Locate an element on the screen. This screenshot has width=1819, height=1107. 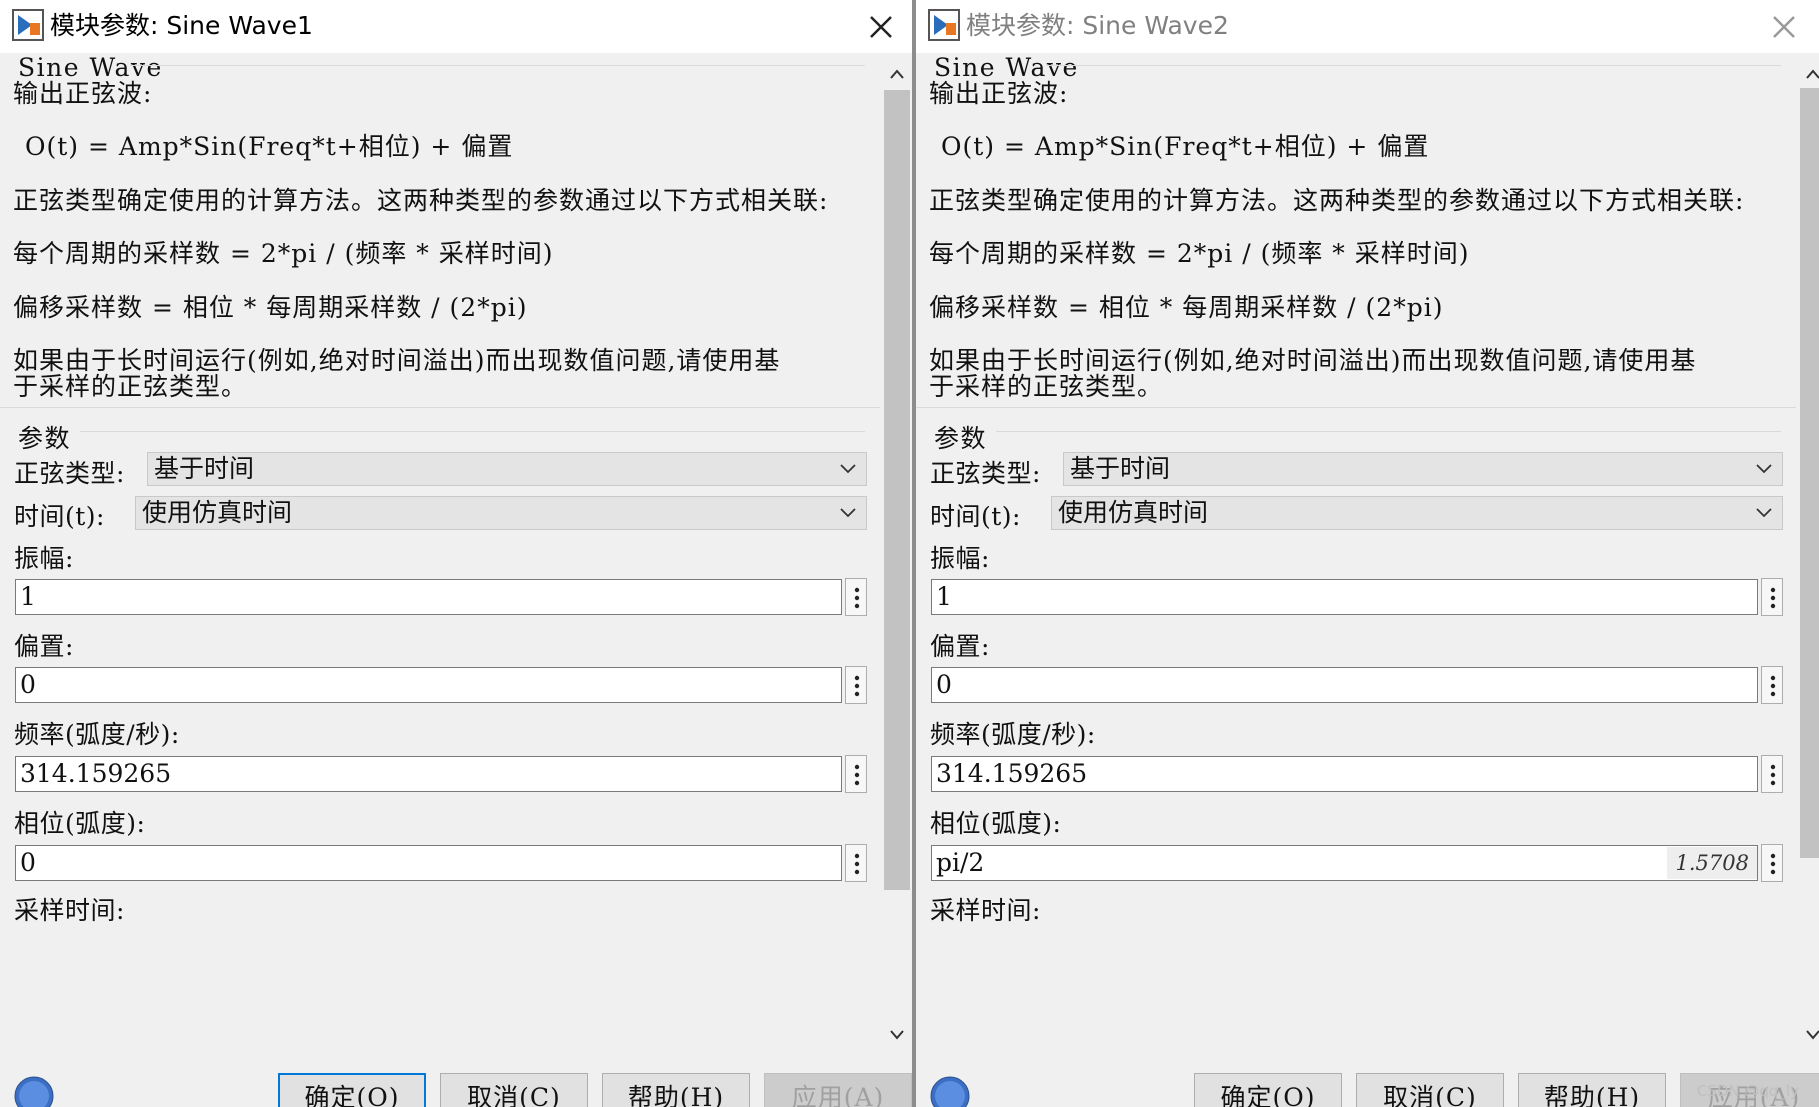
description-line: 偏移采样数 = 相位 * 每周期采样数 / (2*pi) is located at coordinates (1186, 307).